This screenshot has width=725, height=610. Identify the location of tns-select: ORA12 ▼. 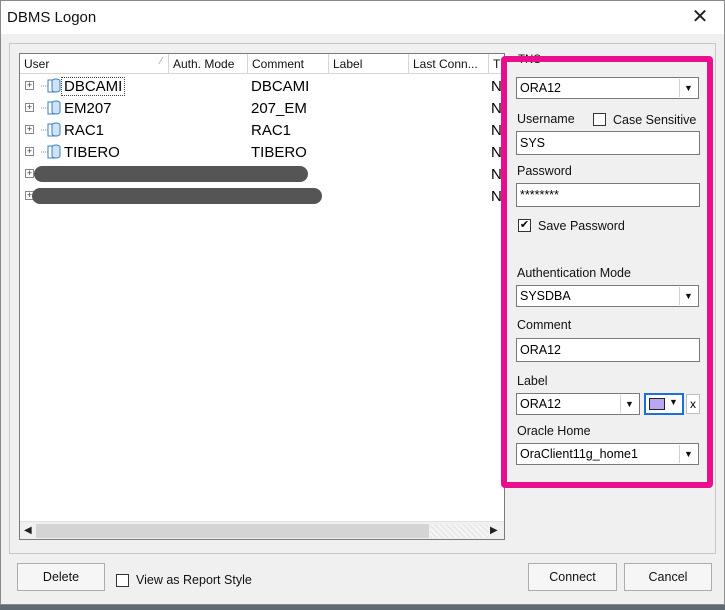
(607, 88).